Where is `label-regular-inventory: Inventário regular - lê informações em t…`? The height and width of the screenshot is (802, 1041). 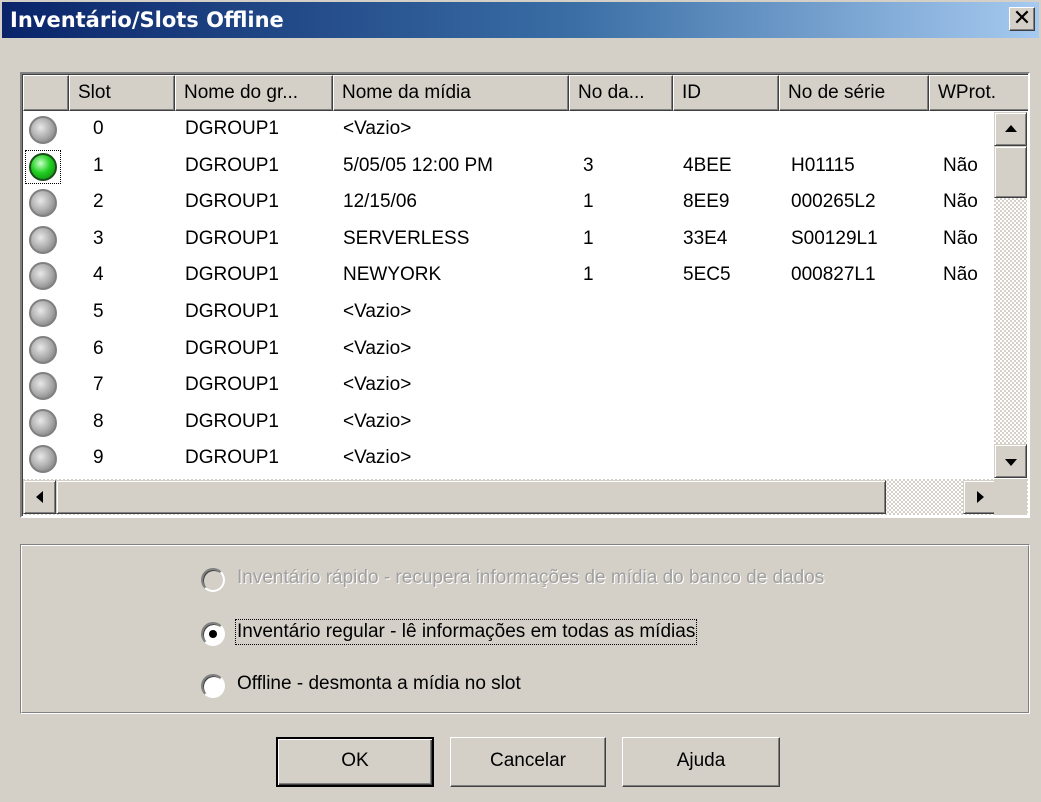
label-regular-inventory: Inventário regular - lê informações em t… is located at coordinates (466, 632).